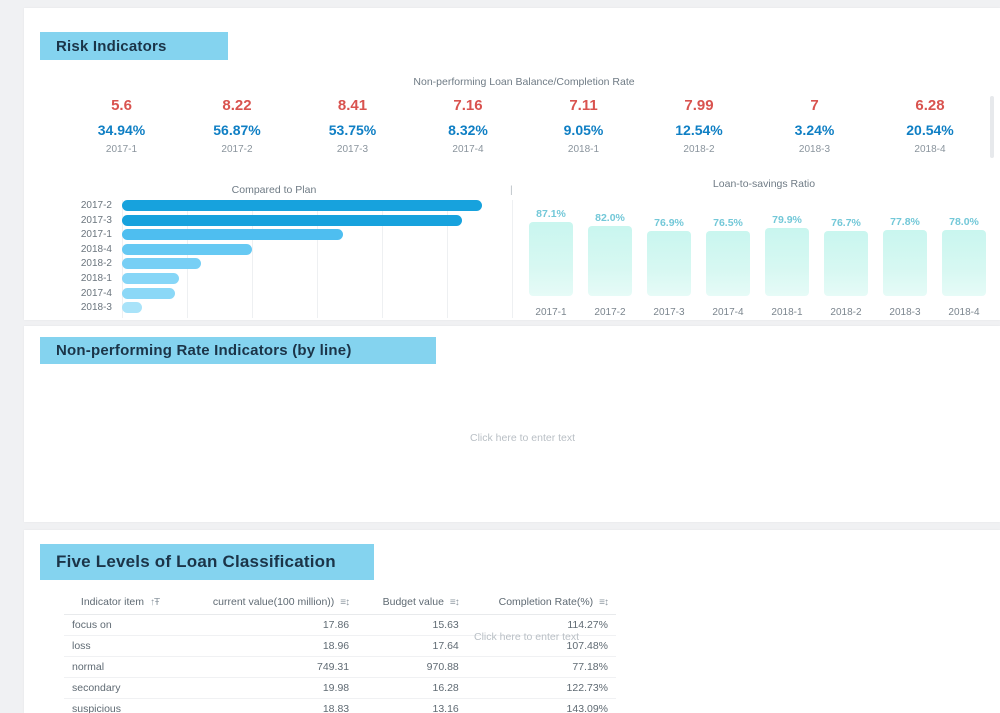  What do you see at coordinates (541, 688) in the screenshot?
I see `table-cell-rate: 122.73%` at bounding box center [541, 688].